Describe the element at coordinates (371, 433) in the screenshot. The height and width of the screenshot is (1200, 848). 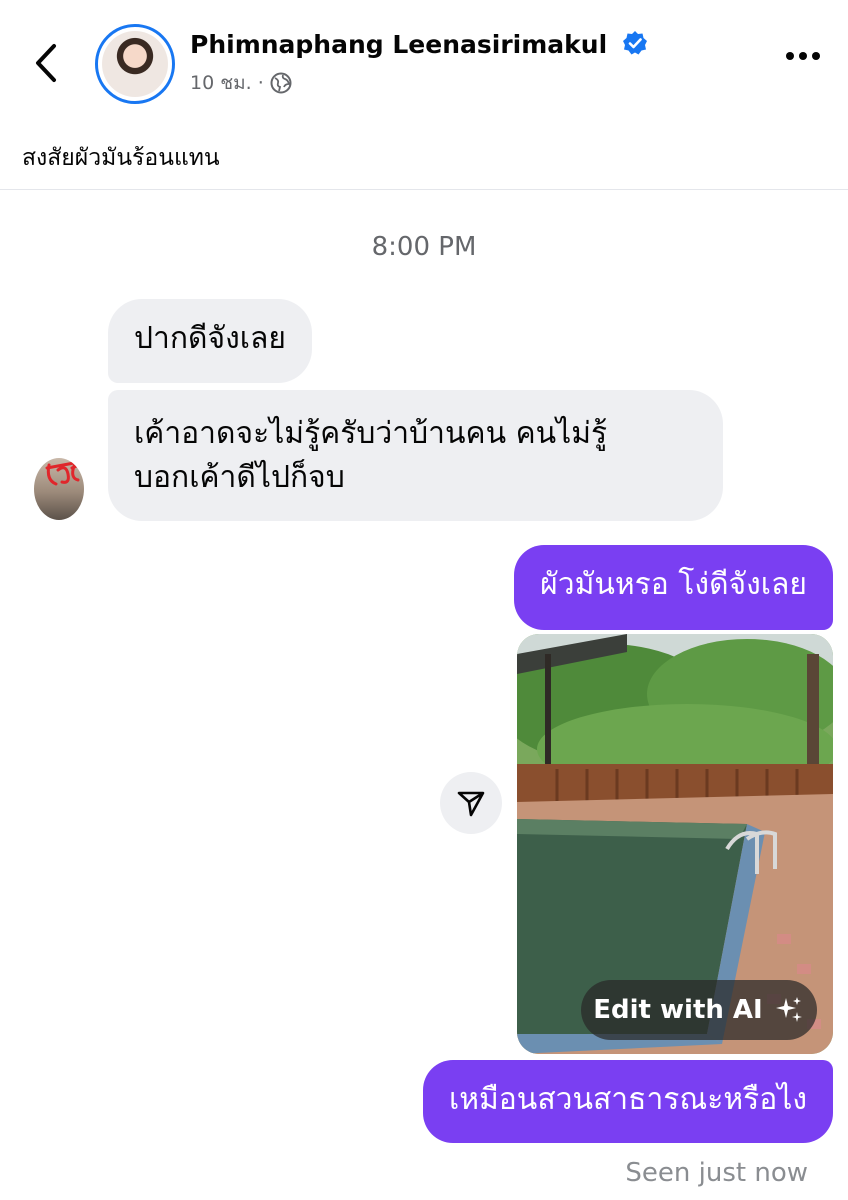
I see `message-text: เค้าอาดจะไม่รู้ครับว่าบ้านคน คนไม่รู้` at that location.